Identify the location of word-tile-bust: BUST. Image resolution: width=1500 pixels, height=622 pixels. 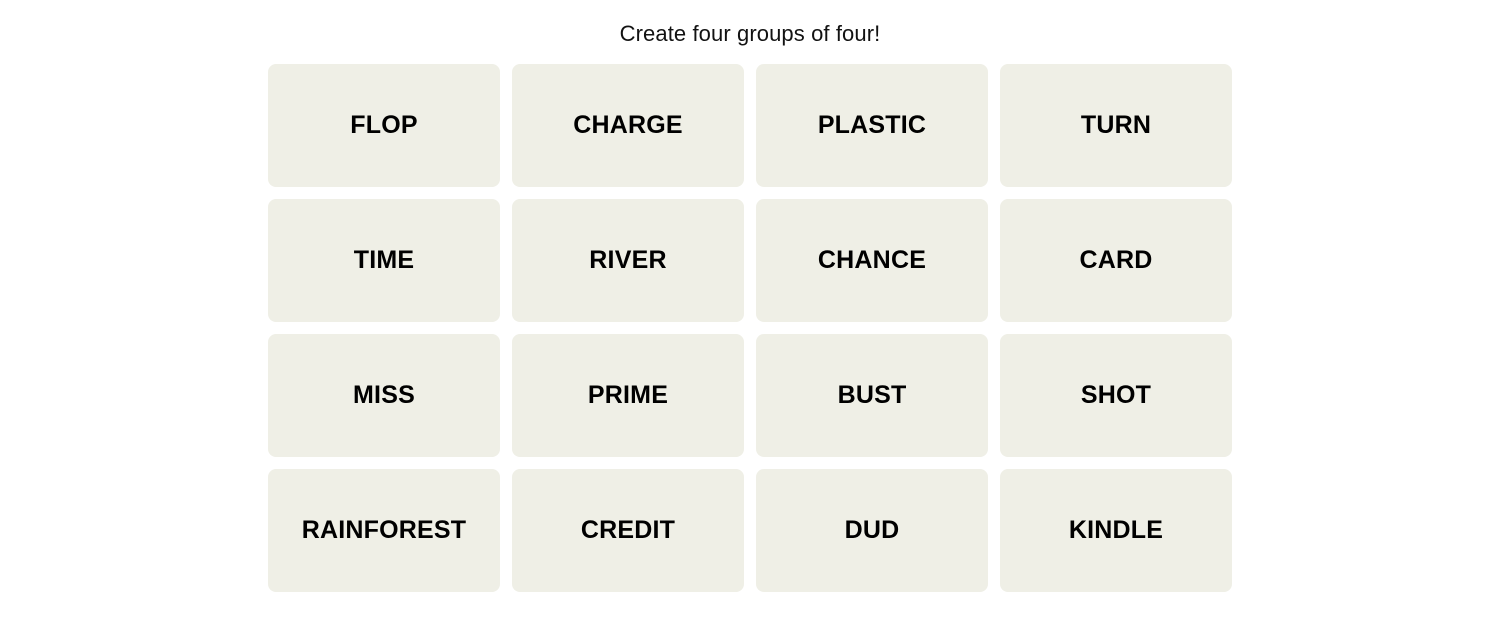
(872, 395).